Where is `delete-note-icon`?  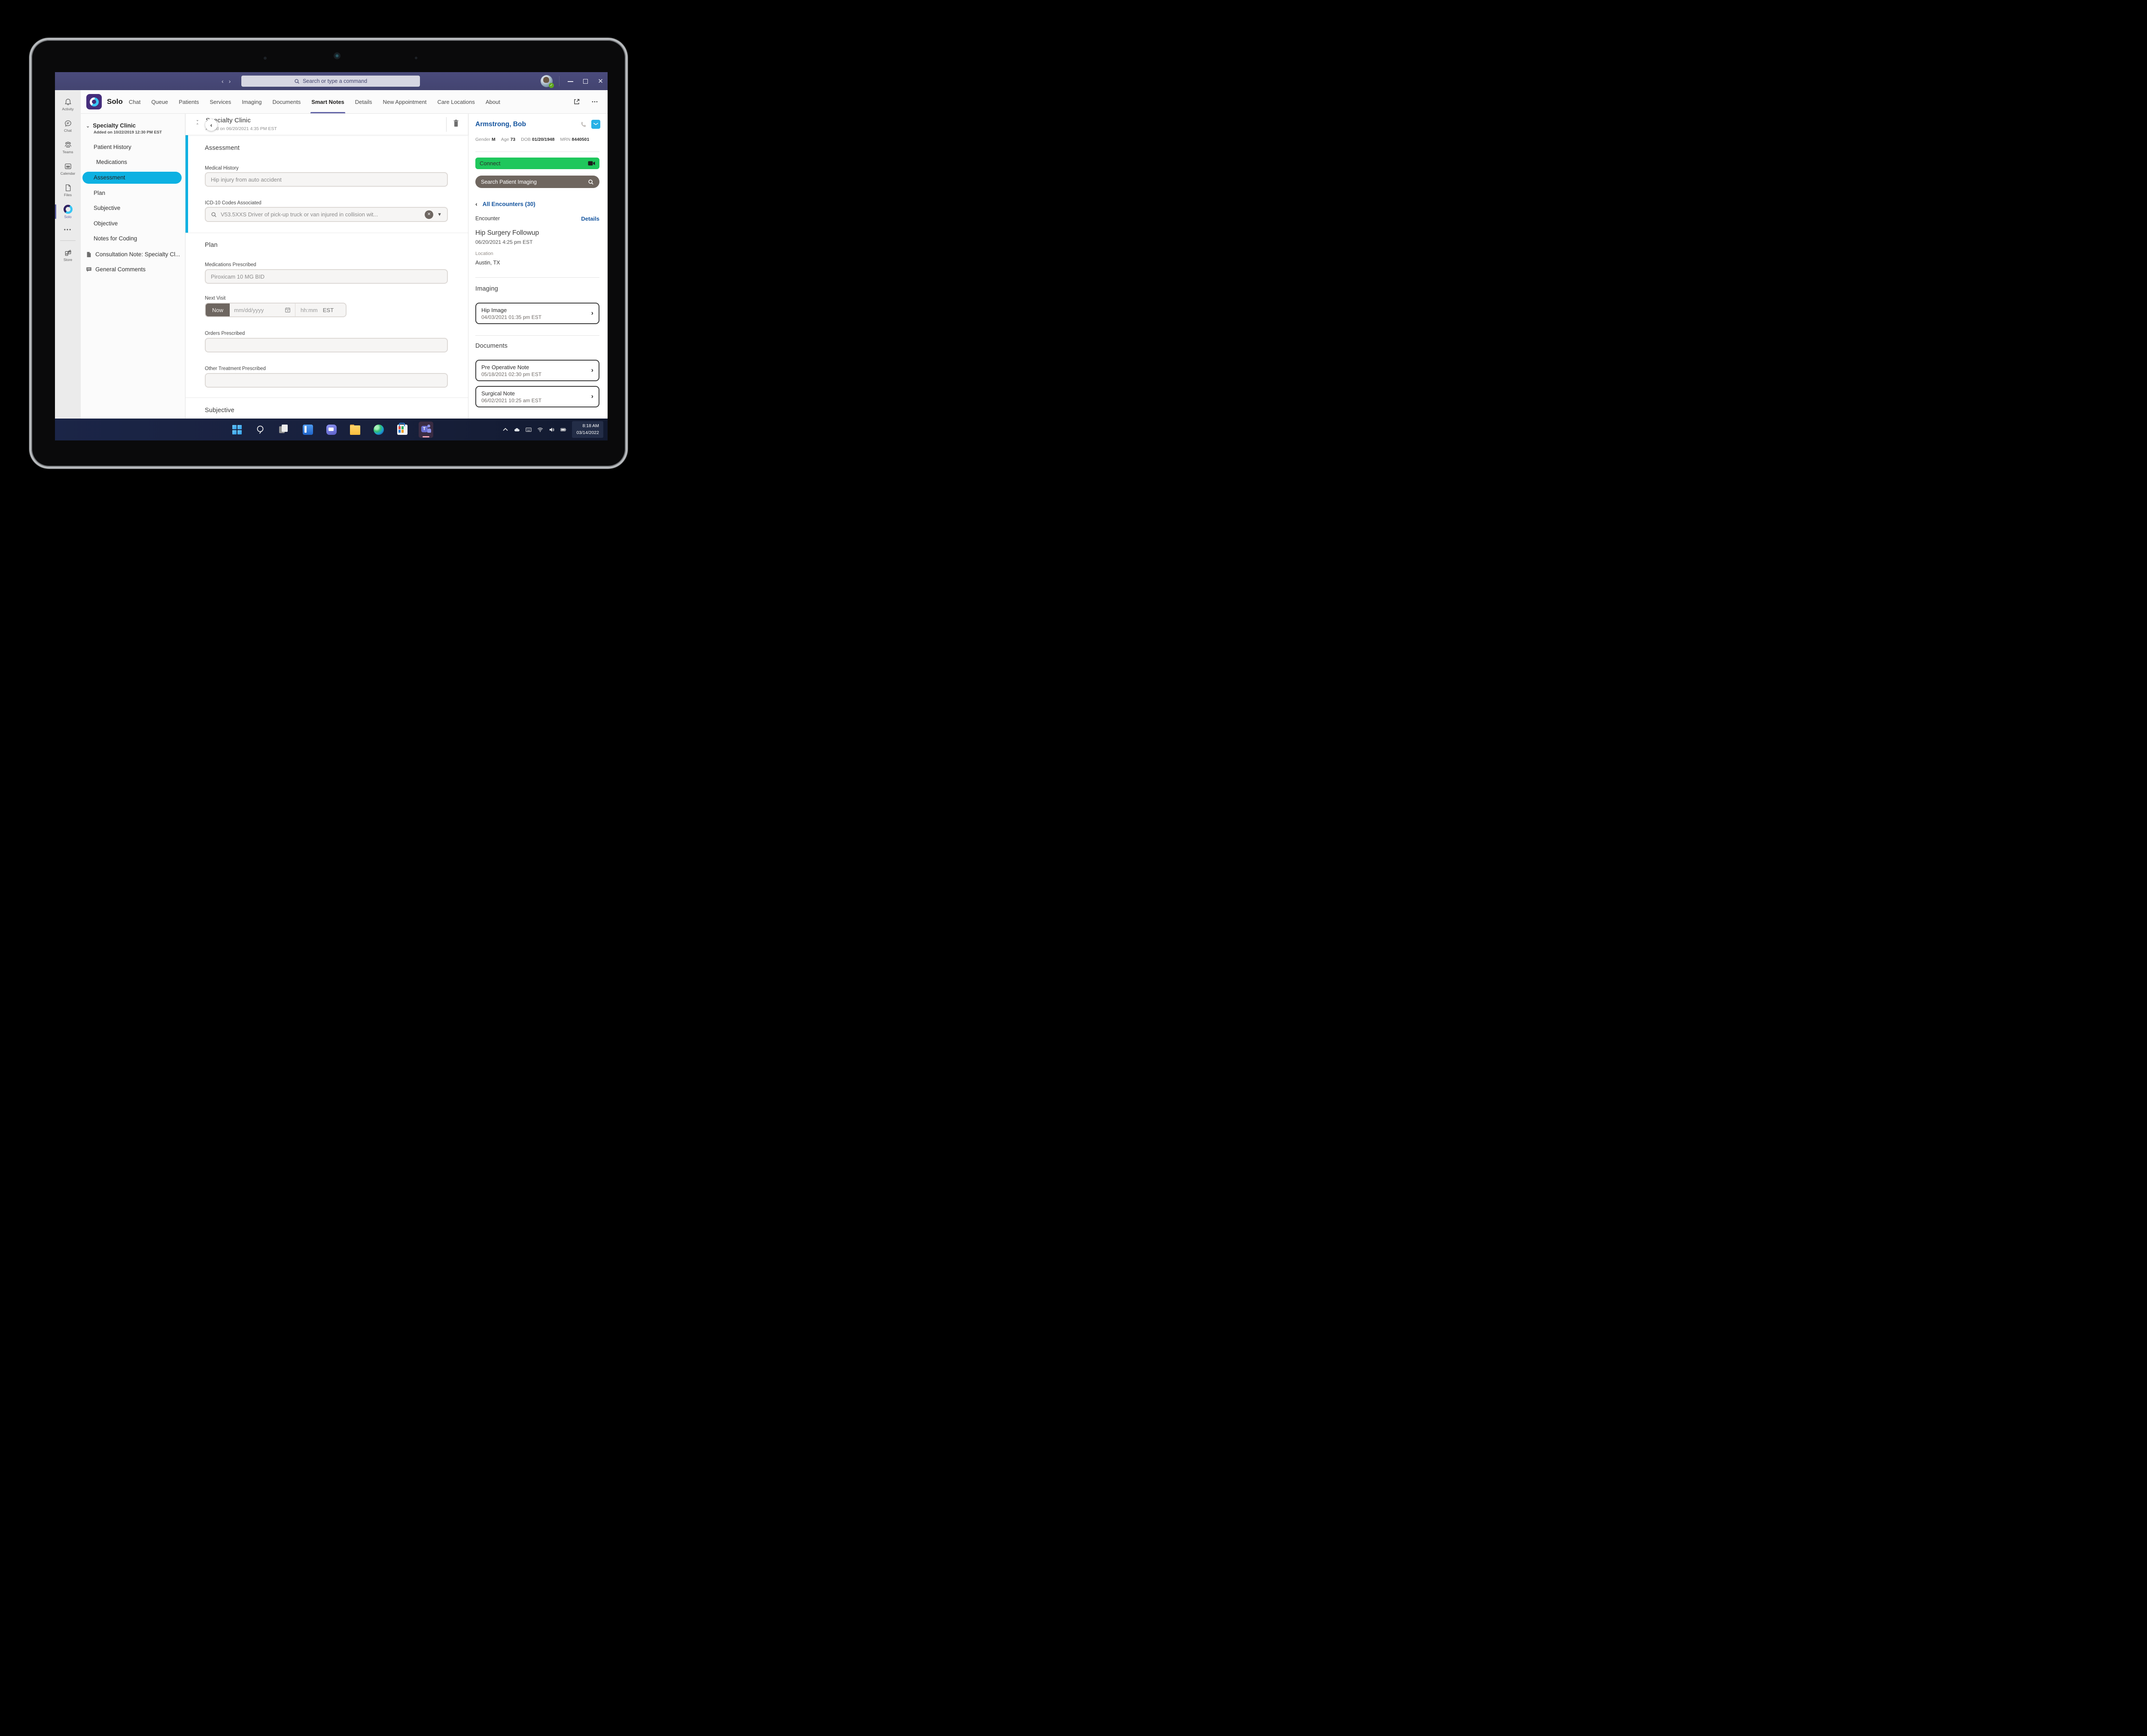 delete-note-icon is located at coordinates (456, 123).